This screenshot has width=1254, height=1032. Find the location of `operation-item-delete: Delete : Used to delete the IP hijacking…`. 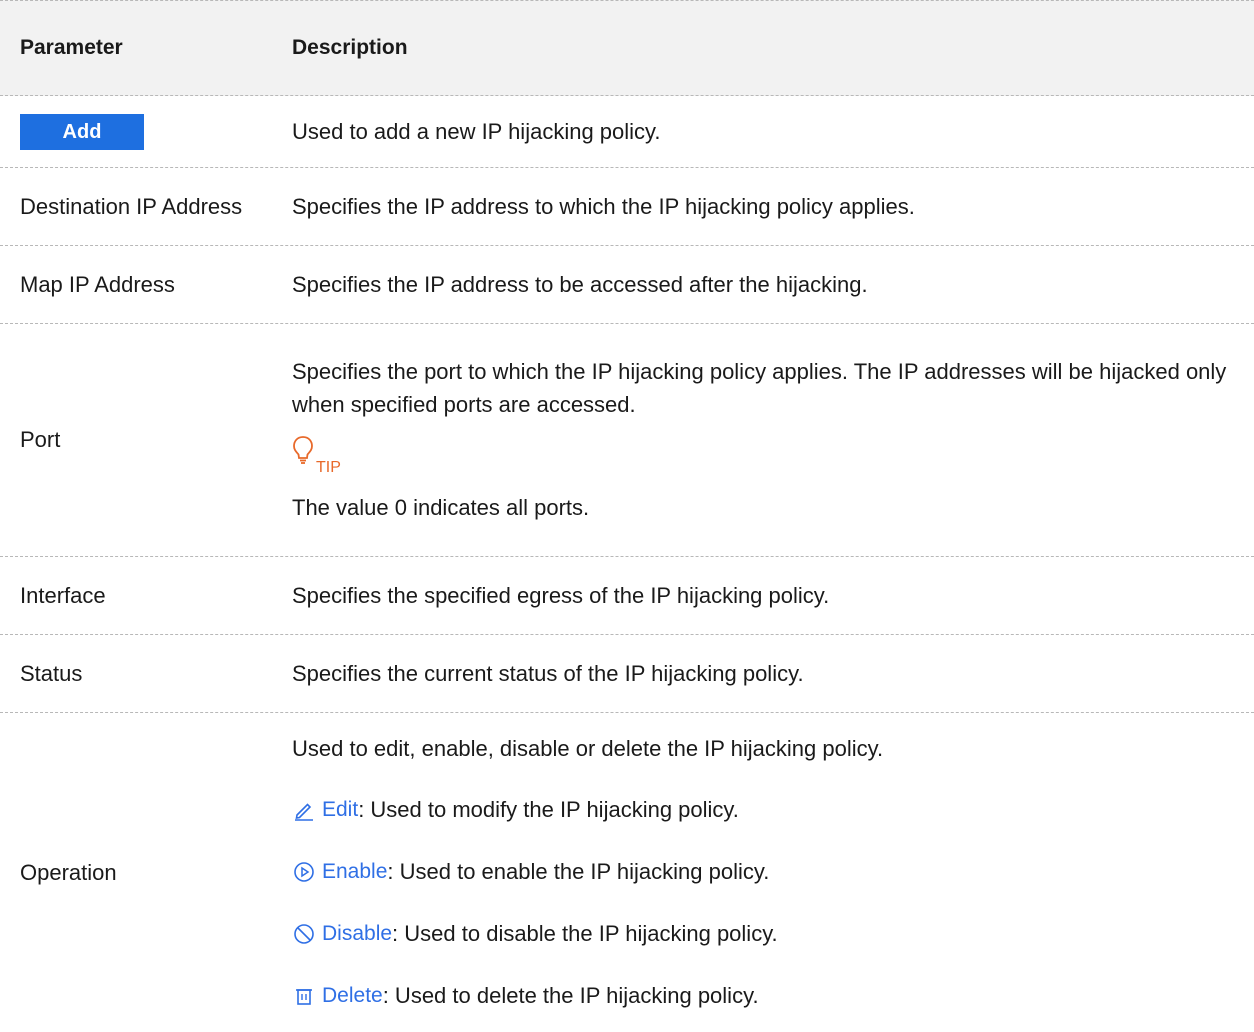

operation-item-delete: Delete : Used to delete the IP hijacking… is located at coordinates (767, 996).